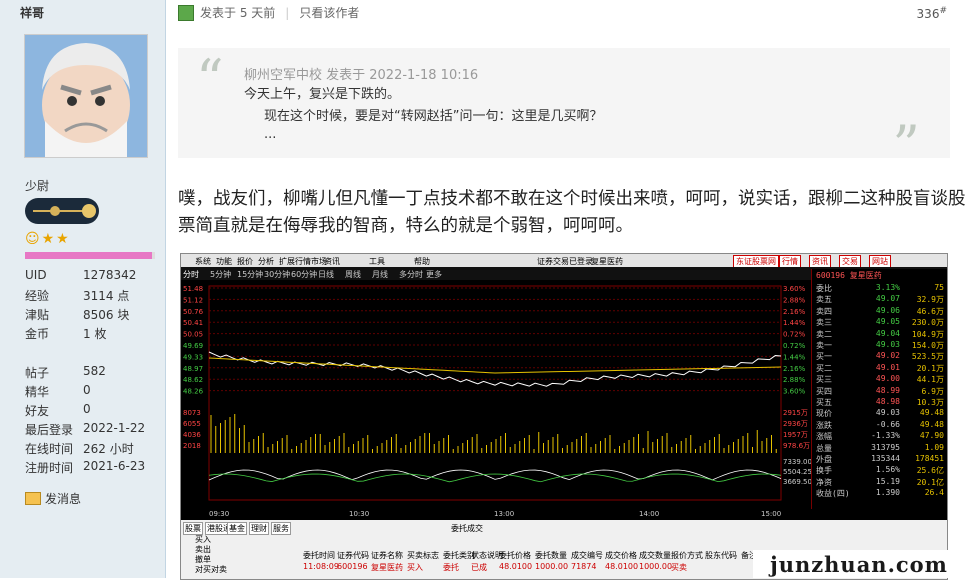 The width and height of the screenshot is (965, 580). I want to click on panel-col-header: 委托数量, so click(551, 555).